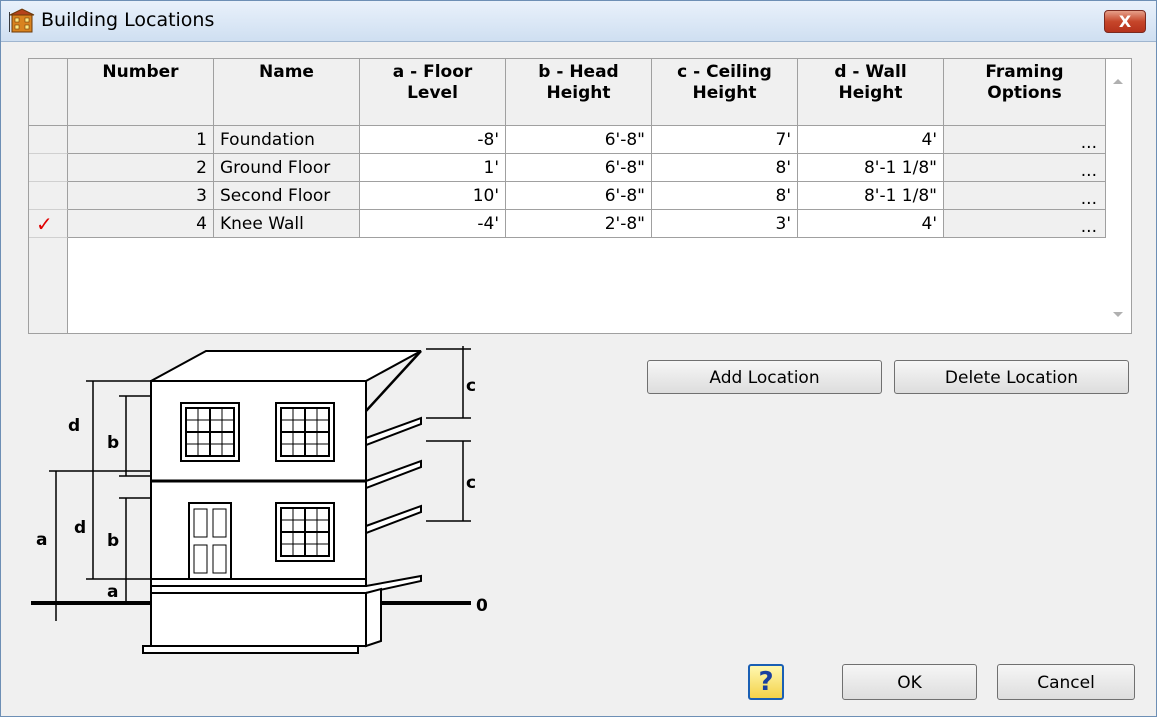  Describe the element at coordinates (578, 21) in the screenshot. I see `title-bar: Building Locations X` at that location.